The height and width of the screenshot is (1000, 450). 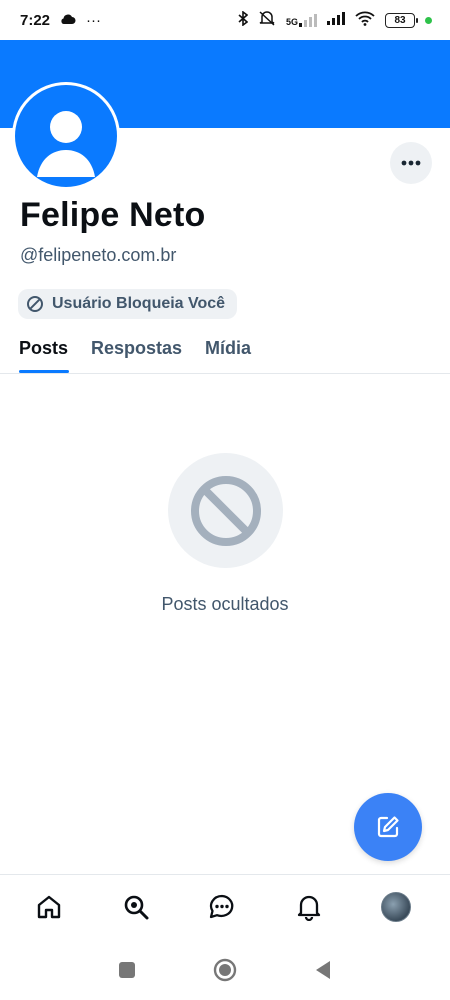 I want to click on default-avatar-icon, so click(x=66, y=144).